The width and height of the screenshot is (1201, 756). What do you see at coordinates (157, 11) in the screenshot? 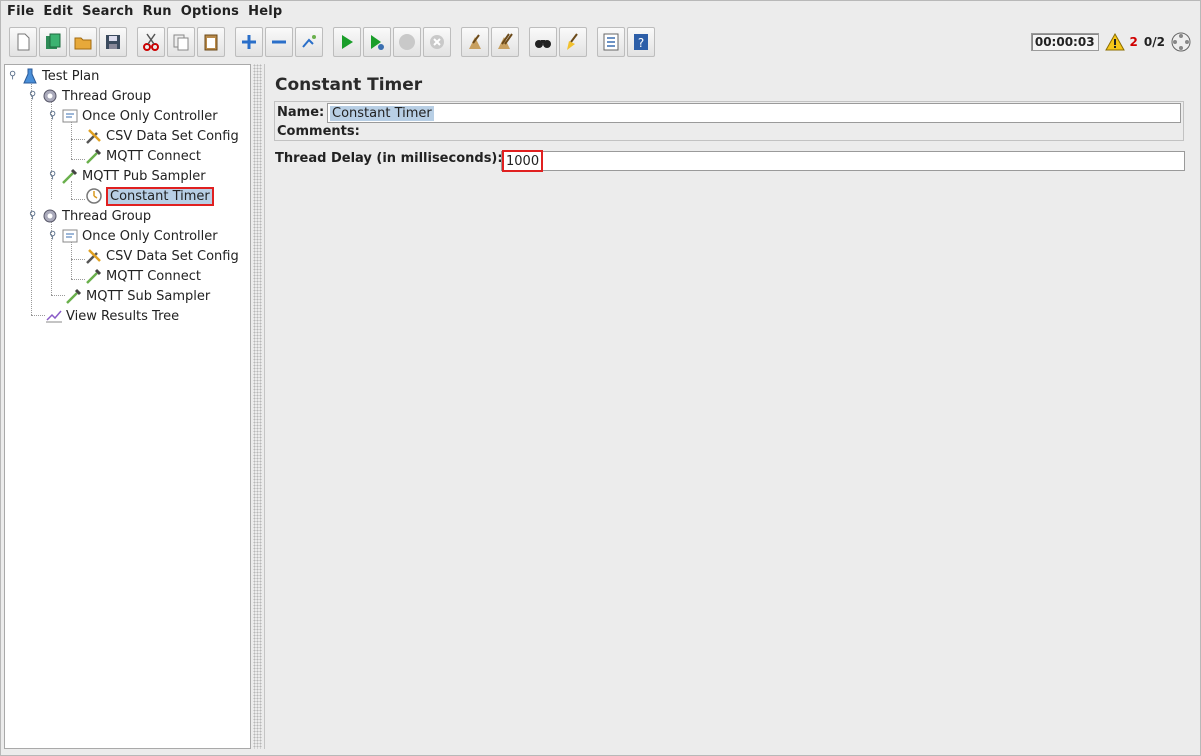
I see `menu-run: Run` at bounding box center [157, 11].